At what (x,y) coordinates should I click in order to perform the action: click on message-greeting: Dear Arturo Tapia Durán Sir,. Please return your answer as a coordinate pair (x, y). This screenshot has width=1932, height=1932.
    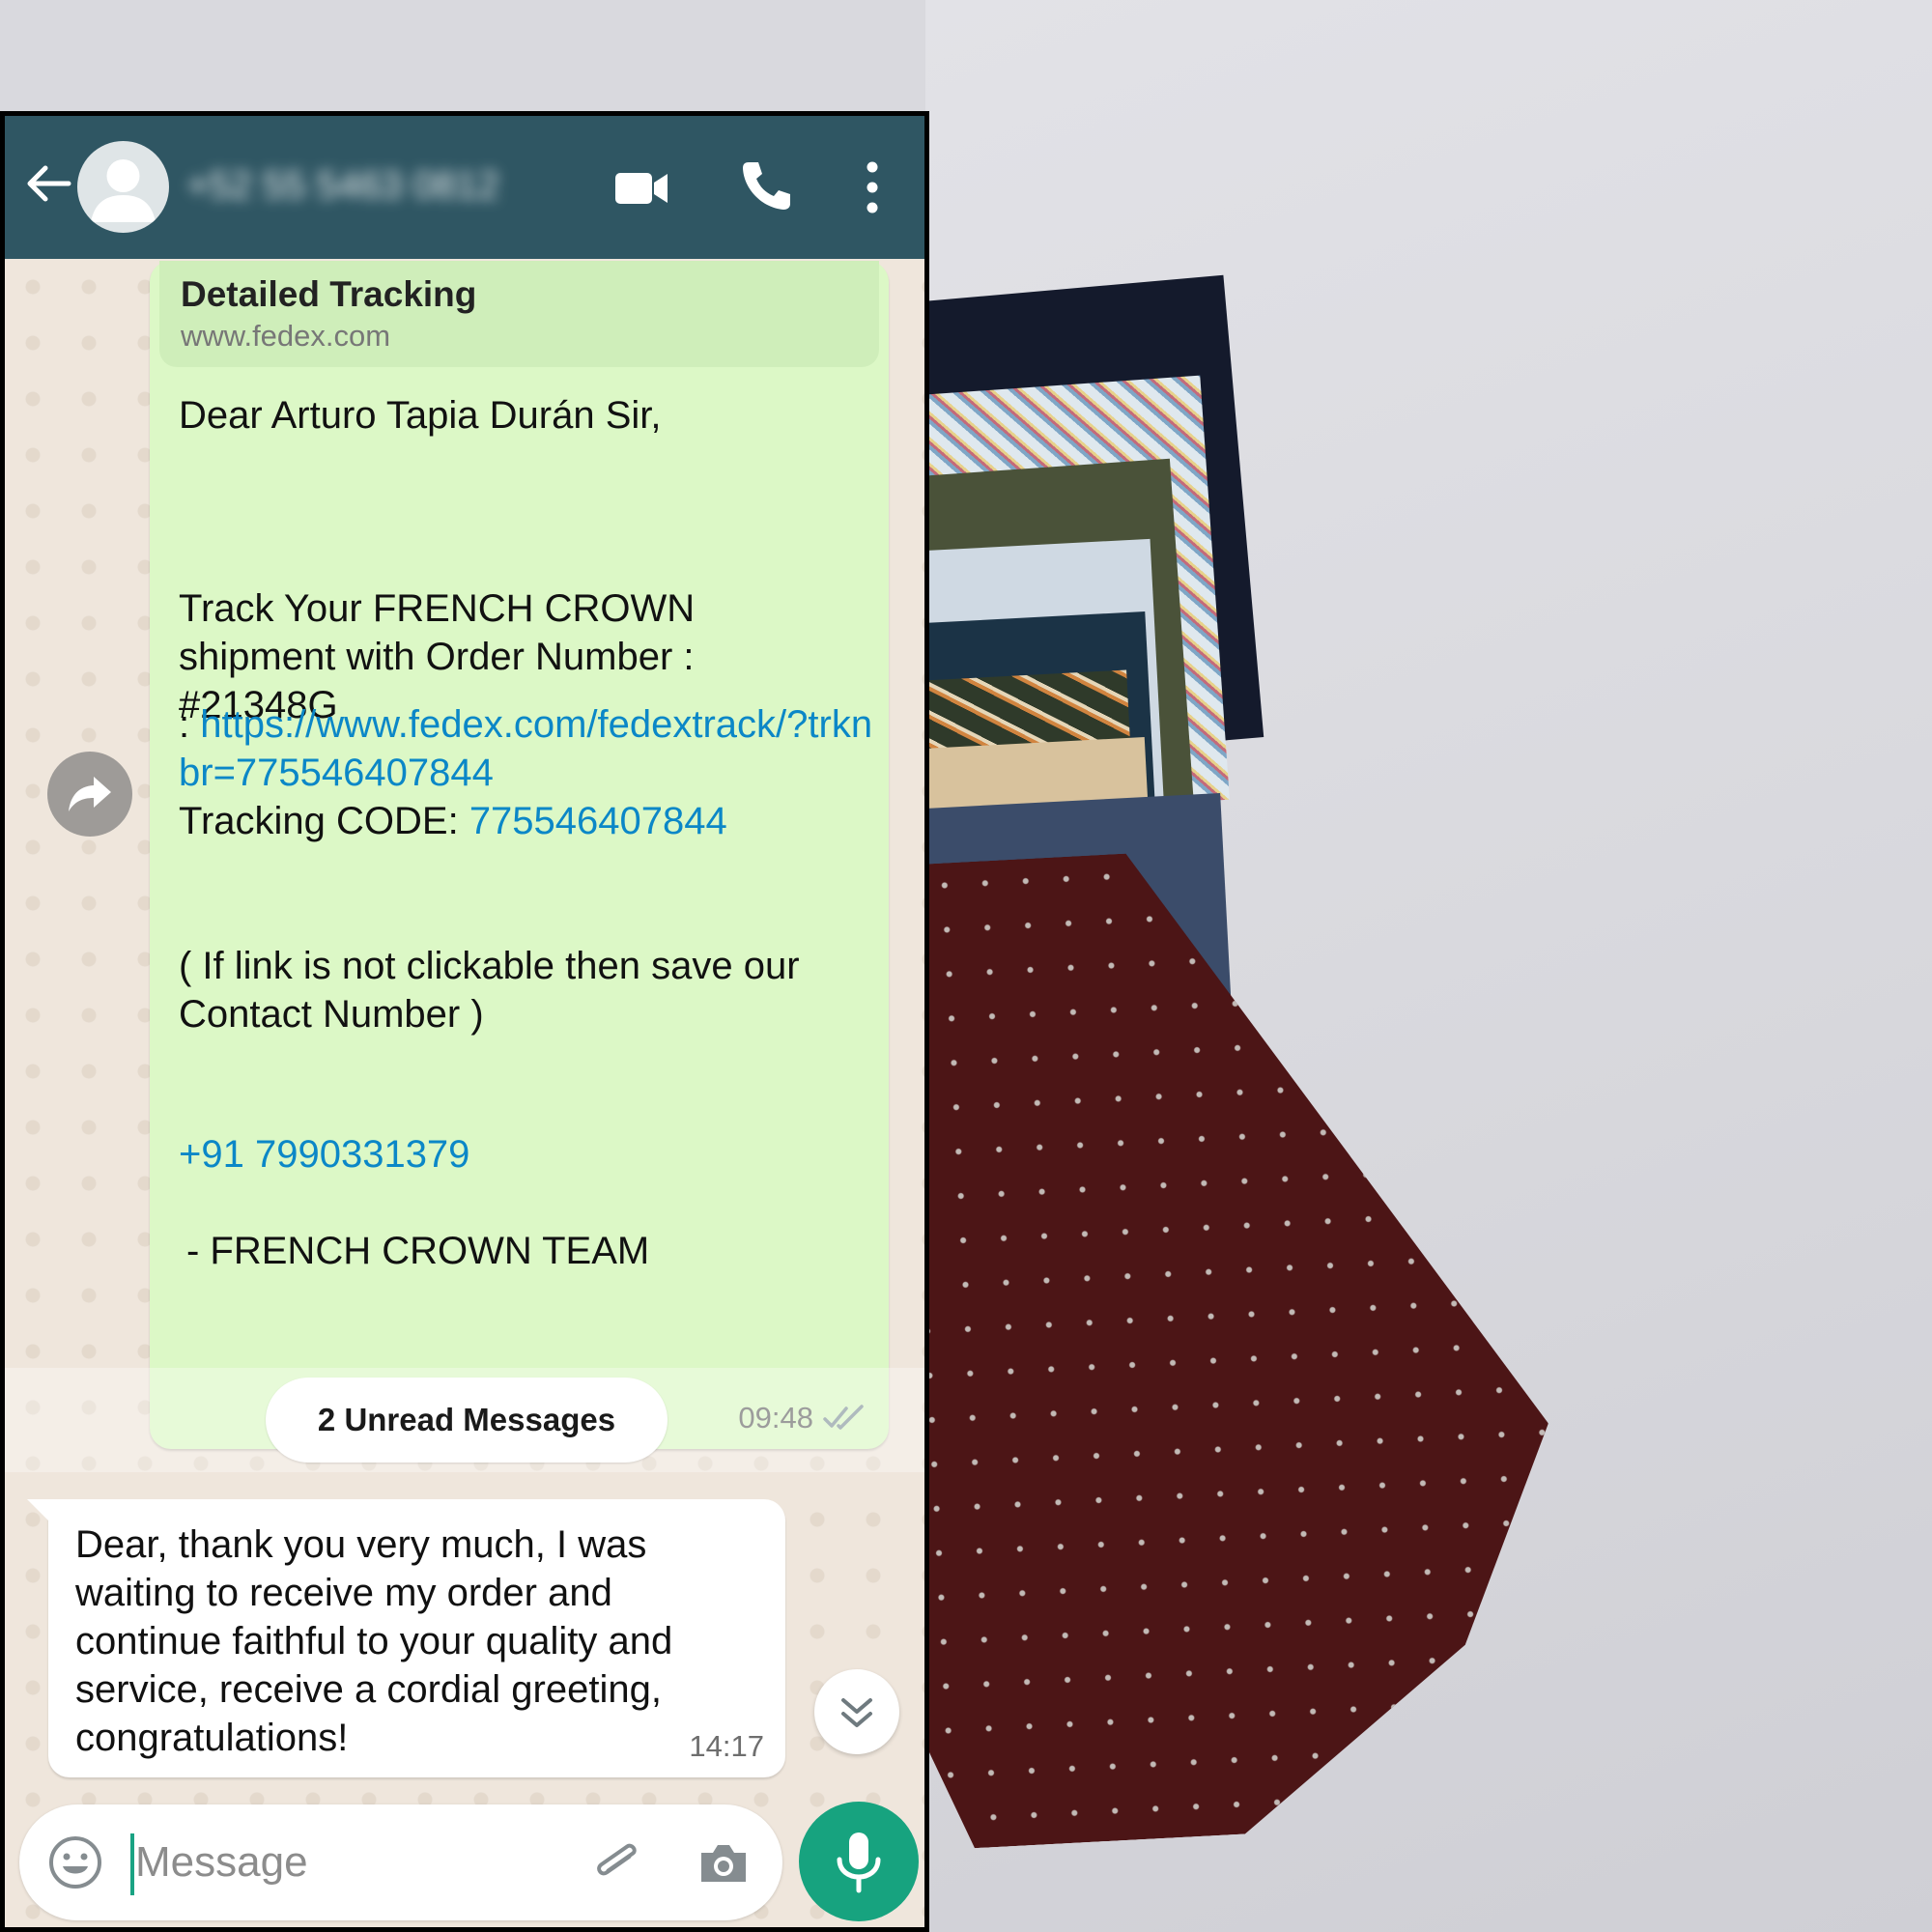
    Looking at the image, I should click on (420, 415).